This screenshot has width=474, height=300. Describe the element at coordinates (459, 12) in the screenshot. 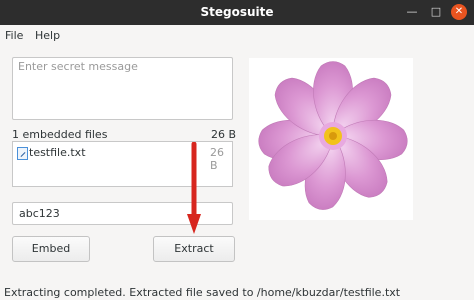

I see `close-icon: ✕` at that location.